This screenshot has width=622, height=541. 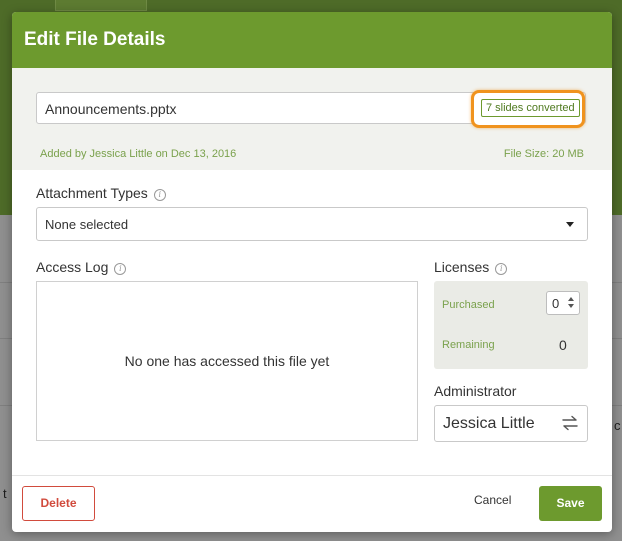 I want to click on licenses-label: Licenses i, so click(x=471, y=267).